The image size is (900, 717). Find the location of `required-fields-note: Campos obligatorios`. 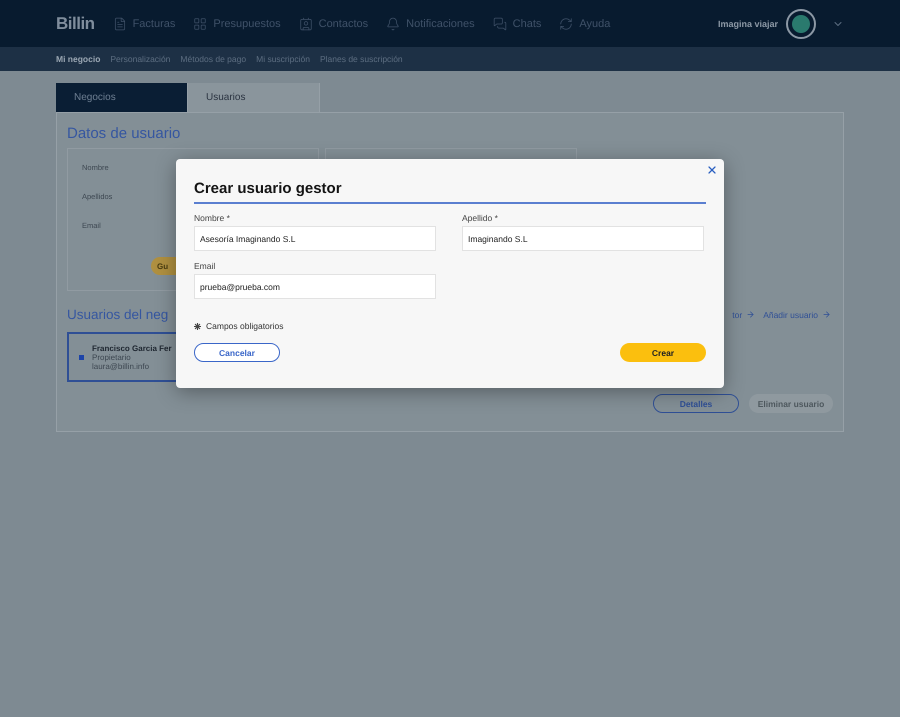

required-fields-note: Campos obligatorios is located at coordinates (245, 326).